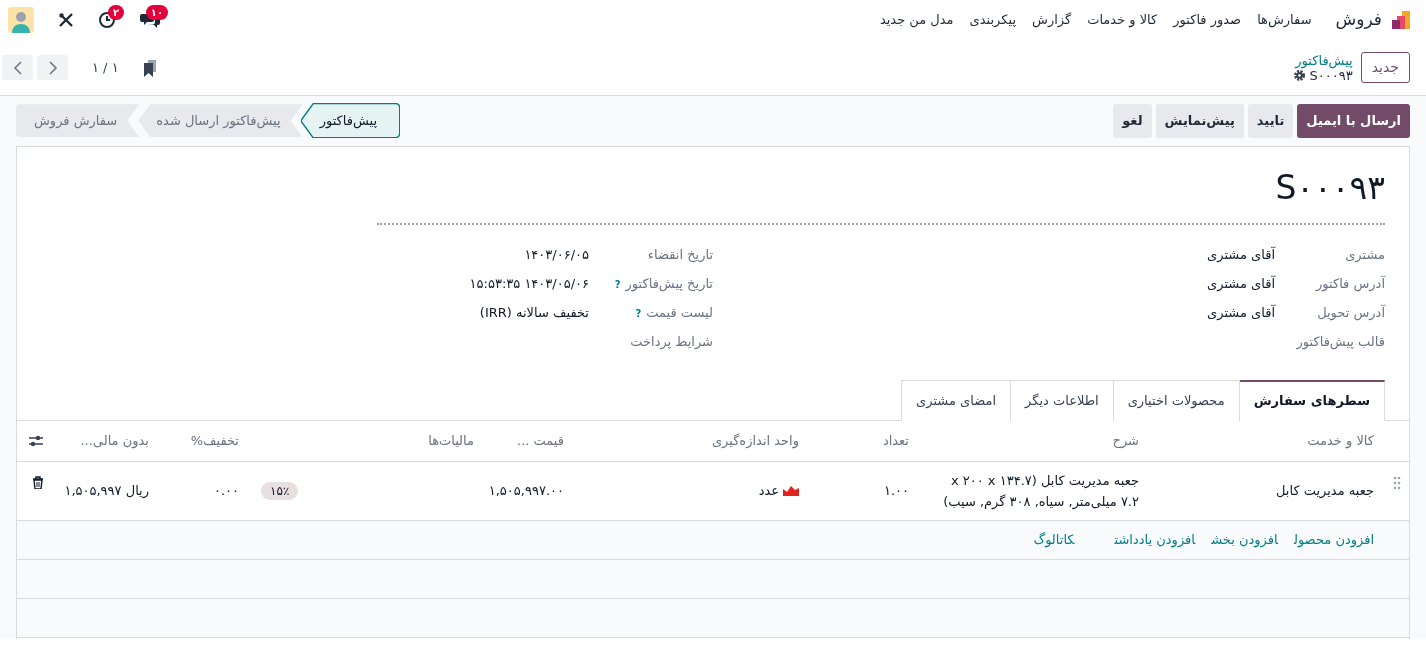  I want to click on field-value: ۱۴۰۳/۰۶/۰۵, so click(556, 255).